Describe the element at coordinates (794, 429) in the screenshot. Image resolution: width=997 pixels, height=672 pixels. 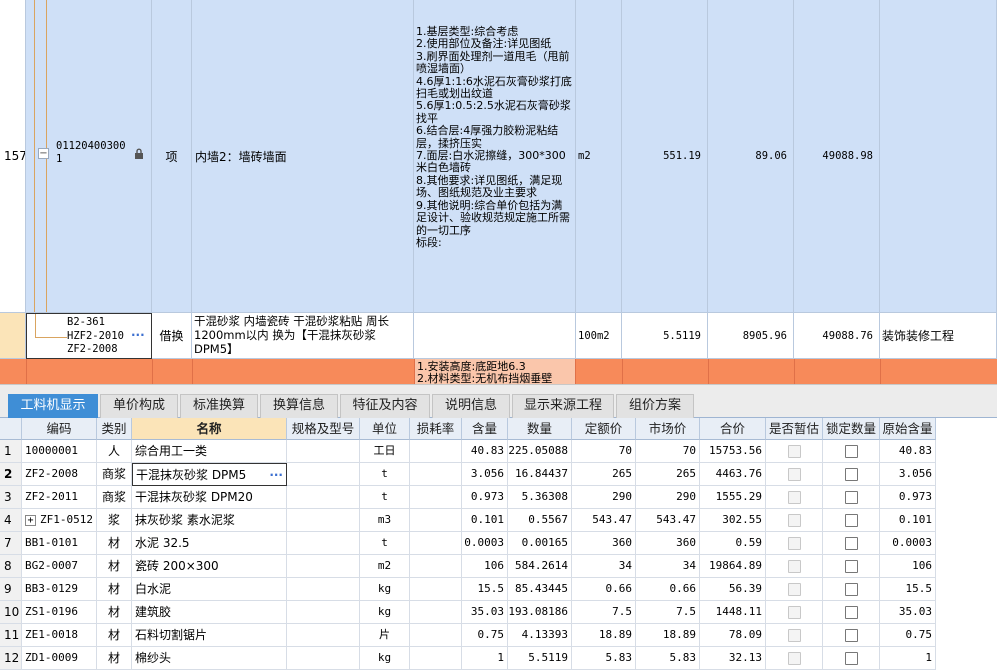
I see `column-header-estimate: 是否暂估` at that location.